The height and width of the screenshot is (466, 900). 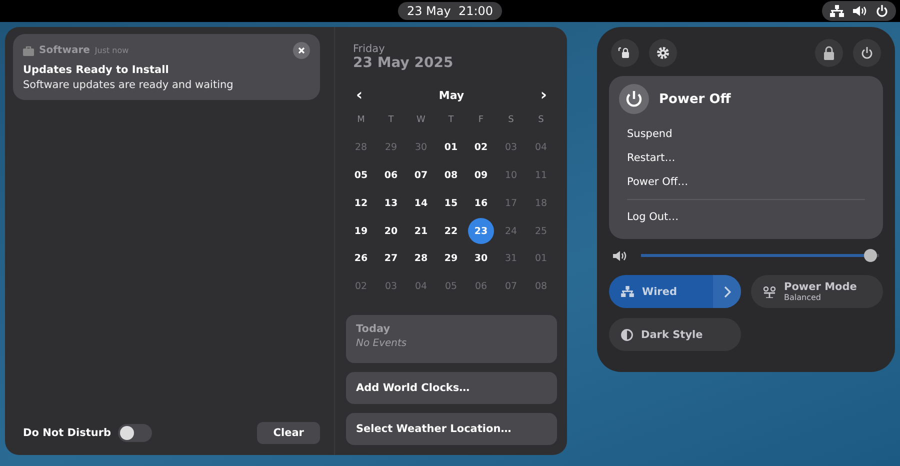 What do you see at coordinates (421, 175) in the screenshot?
I see `calendar-day: 07` at bounding box center [421, 175].